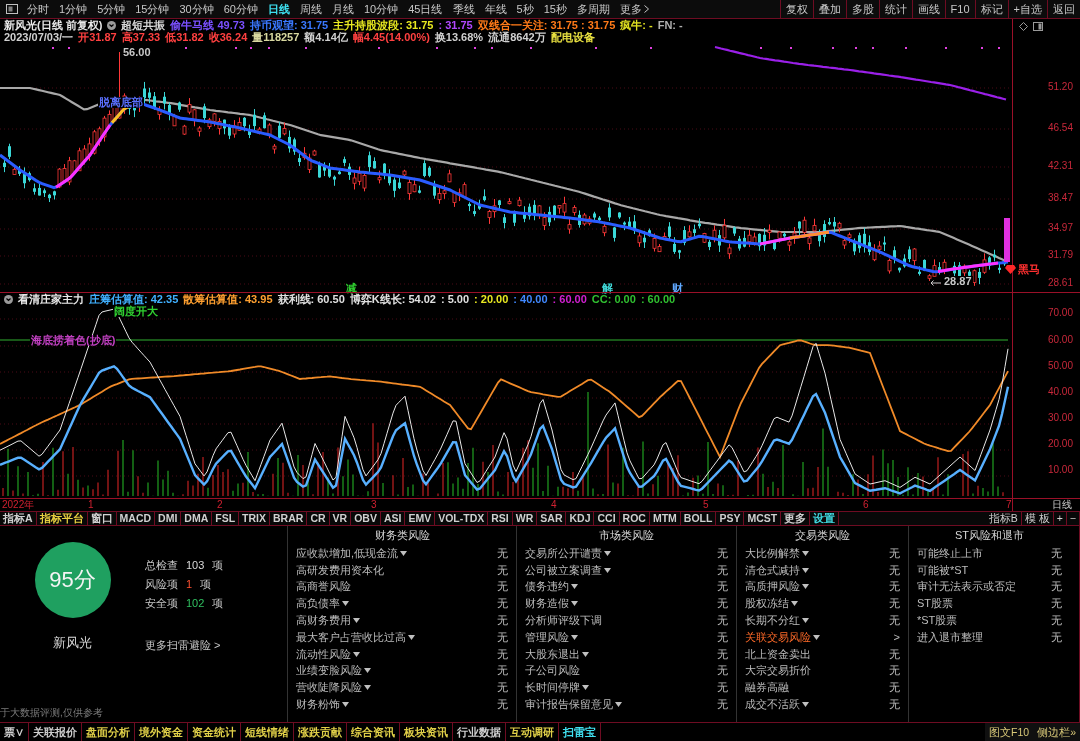 This screenshot has width=1080, height=741. I want to click on risk-item: 交易所公开谴责, so click(563, 553).